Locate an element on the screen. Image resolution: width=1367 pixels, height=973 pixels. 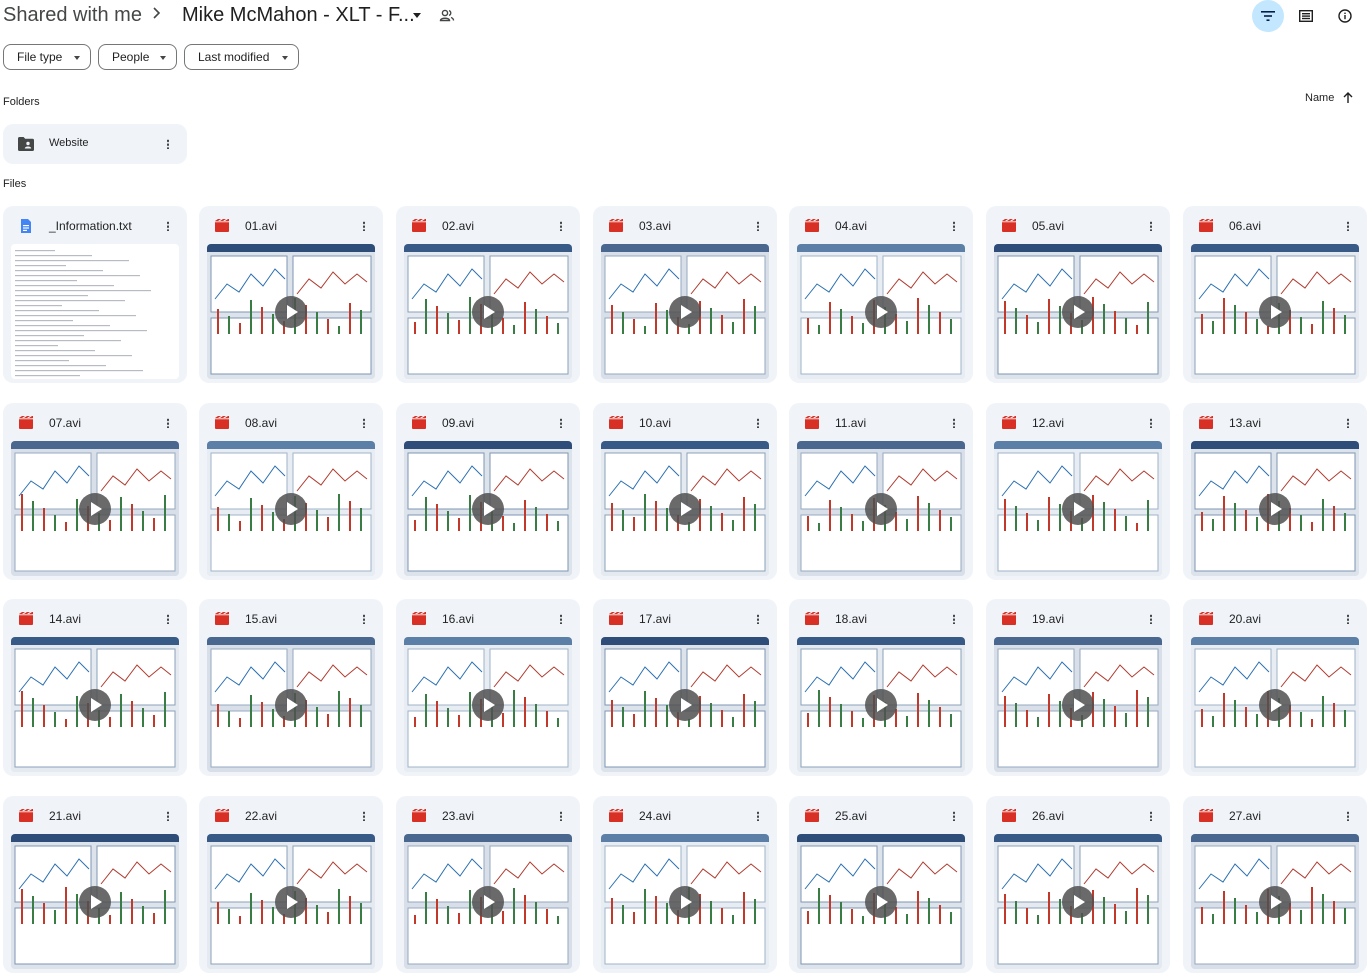
file-card: 04.avi is located at coordinates (881, 294).